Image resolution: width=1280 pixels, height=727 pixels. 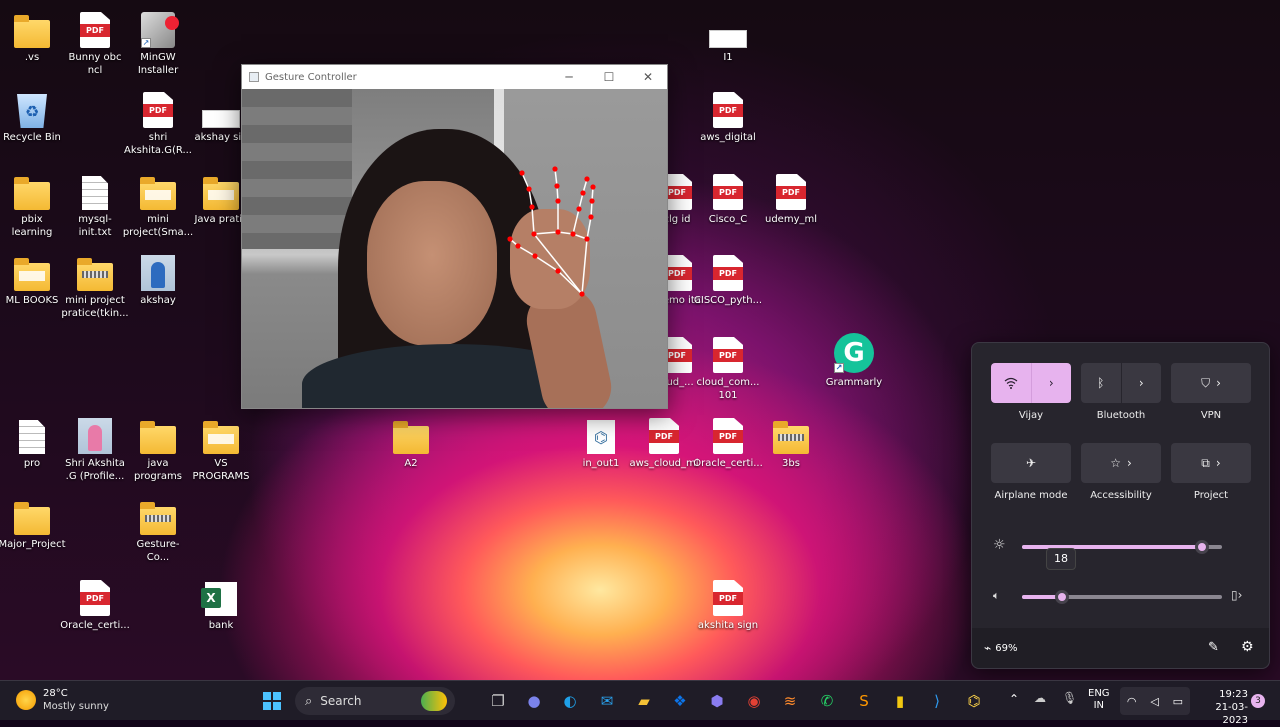 I want to click on desktop-icon-major-project: Major_Project, so click(x=33, y=523).